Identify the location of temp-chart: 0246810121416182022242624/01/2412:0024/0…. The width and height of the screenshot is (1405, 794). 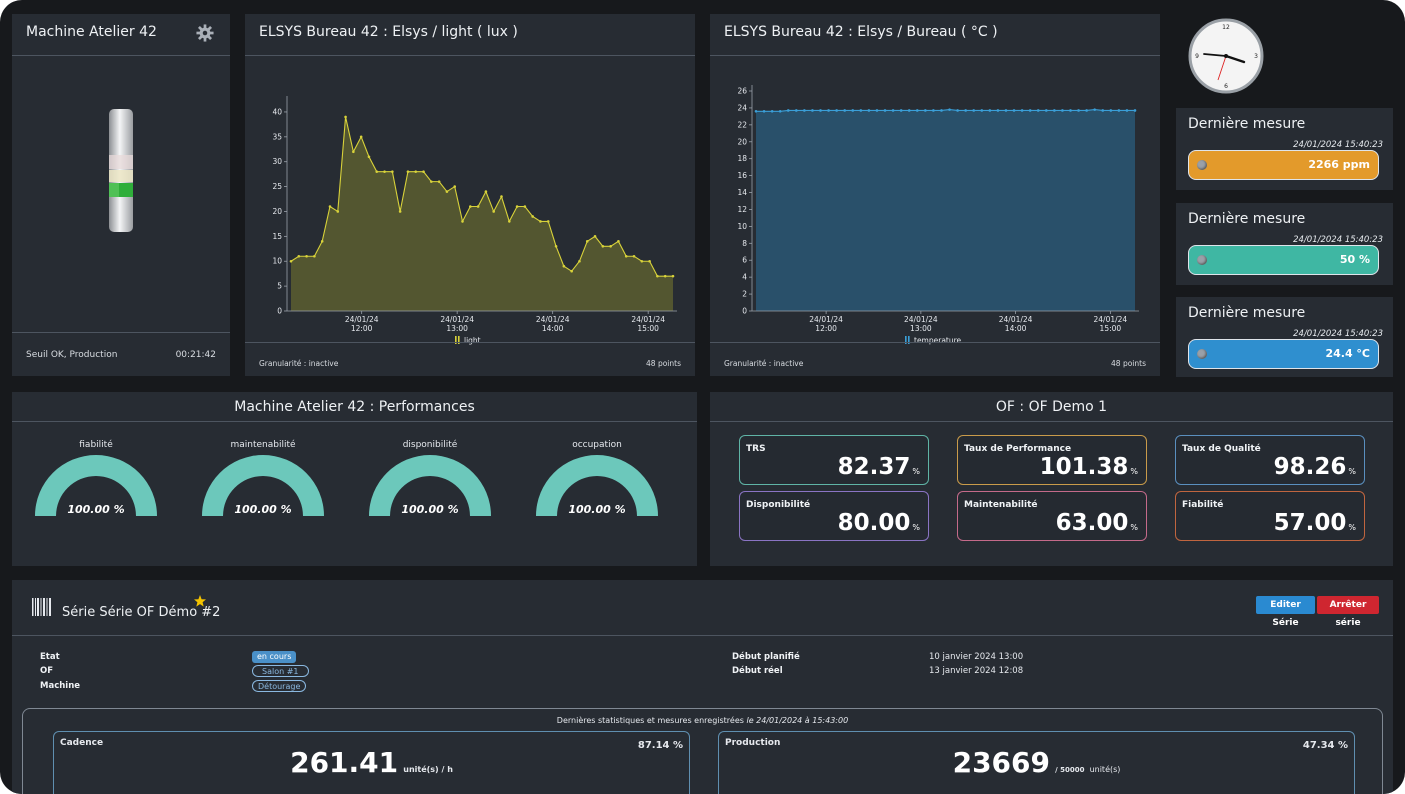
(938, 215).